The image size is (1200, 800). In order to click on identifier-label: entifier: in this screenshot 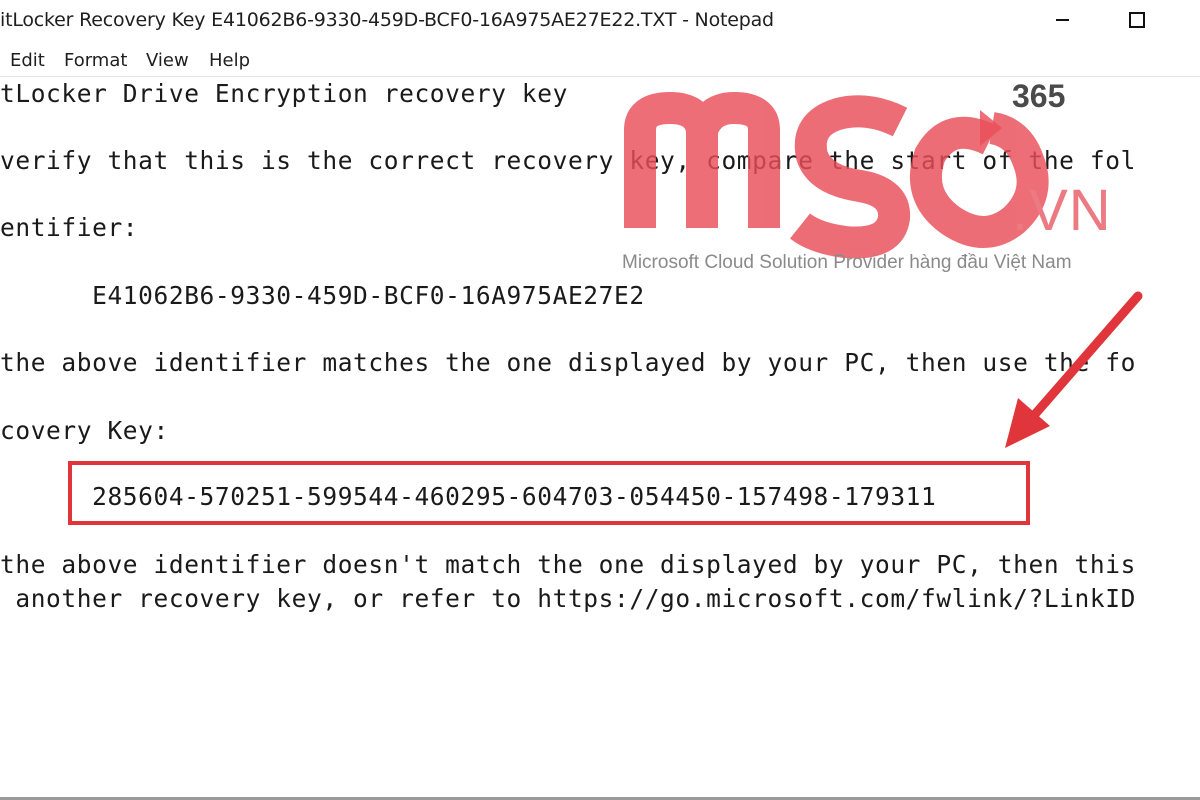, I will do `click(69, 227)`.